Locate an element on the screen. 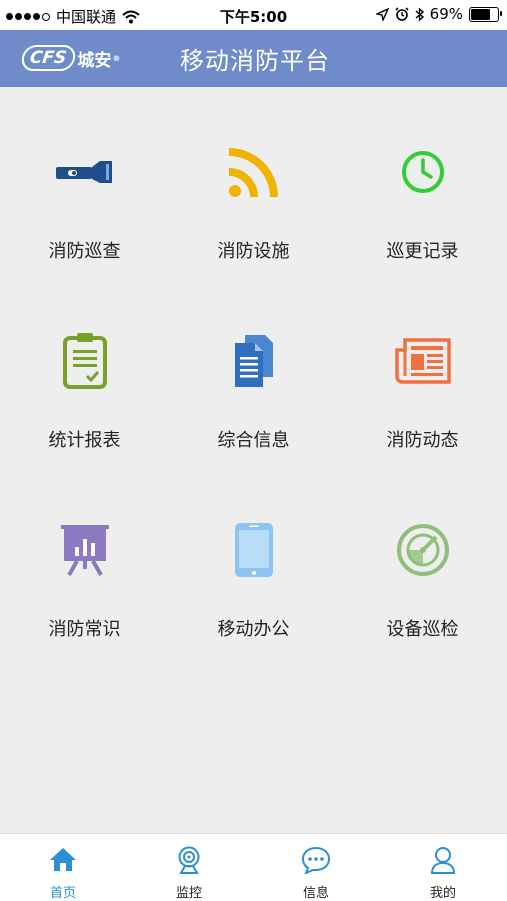 The width and height of the screenshot is (507, 901). rss-icon is located at coordinates (253, 173).